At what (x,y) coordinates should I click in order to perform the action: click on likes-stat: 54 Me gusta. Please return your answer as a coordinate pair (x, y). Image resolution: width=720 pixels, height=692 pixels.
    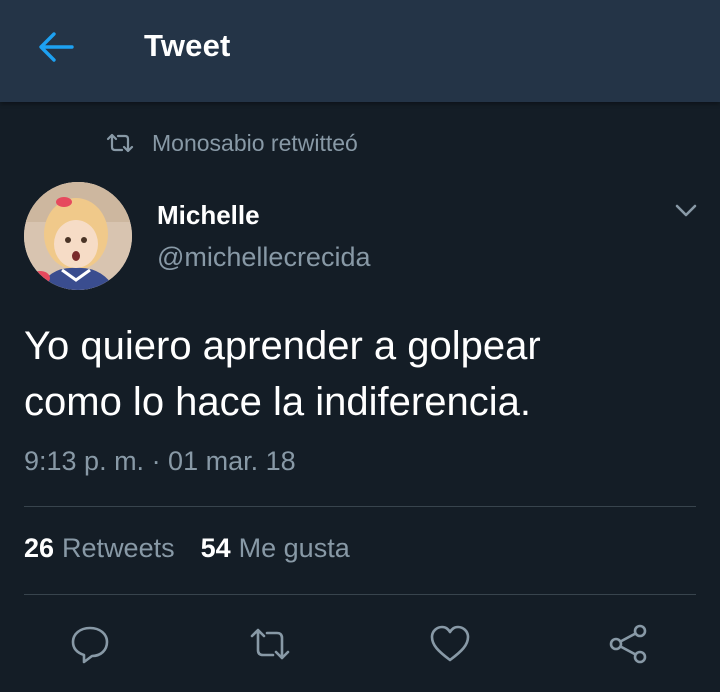
    Looking at the image, I should click on (275, 548).